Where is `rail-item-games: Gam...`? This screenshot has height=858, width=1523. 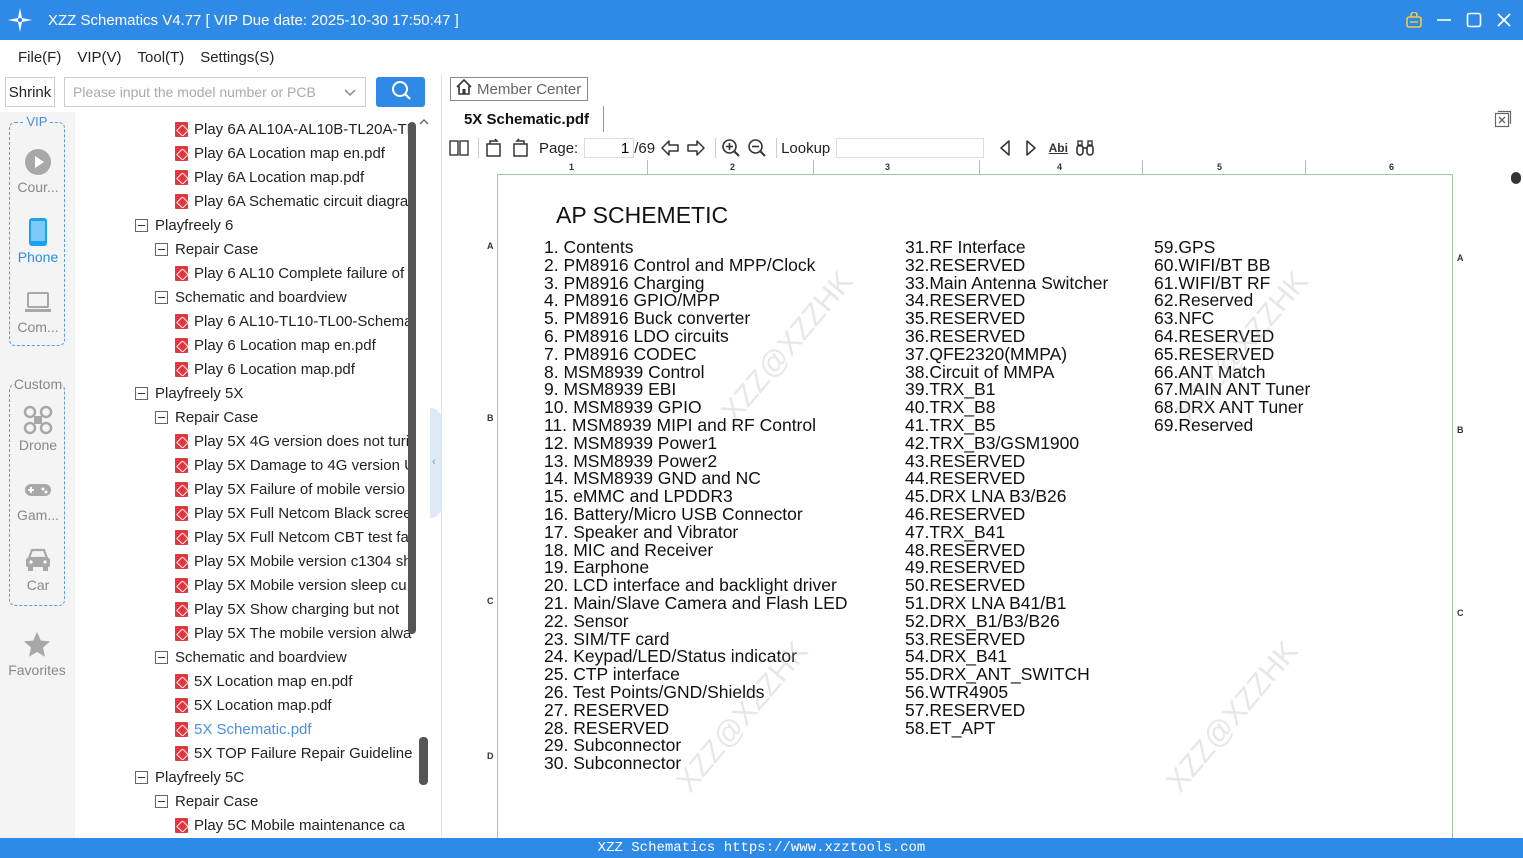 rail-item-games: Gam... is located at coordinates (38, 501).